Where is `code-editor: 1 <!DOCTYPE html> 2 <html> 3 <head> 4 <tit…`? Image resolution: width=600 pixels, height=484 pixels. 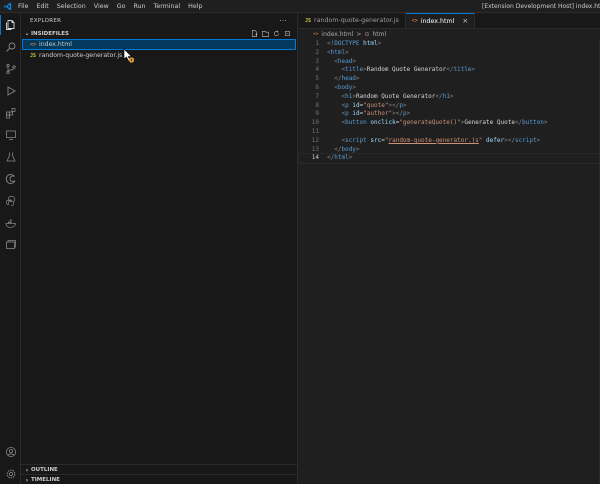
code-editor: 1 <!DOCTYPE html> 2 <html> 3 <head> 4 <tit… is located at coordinates (449, 102).